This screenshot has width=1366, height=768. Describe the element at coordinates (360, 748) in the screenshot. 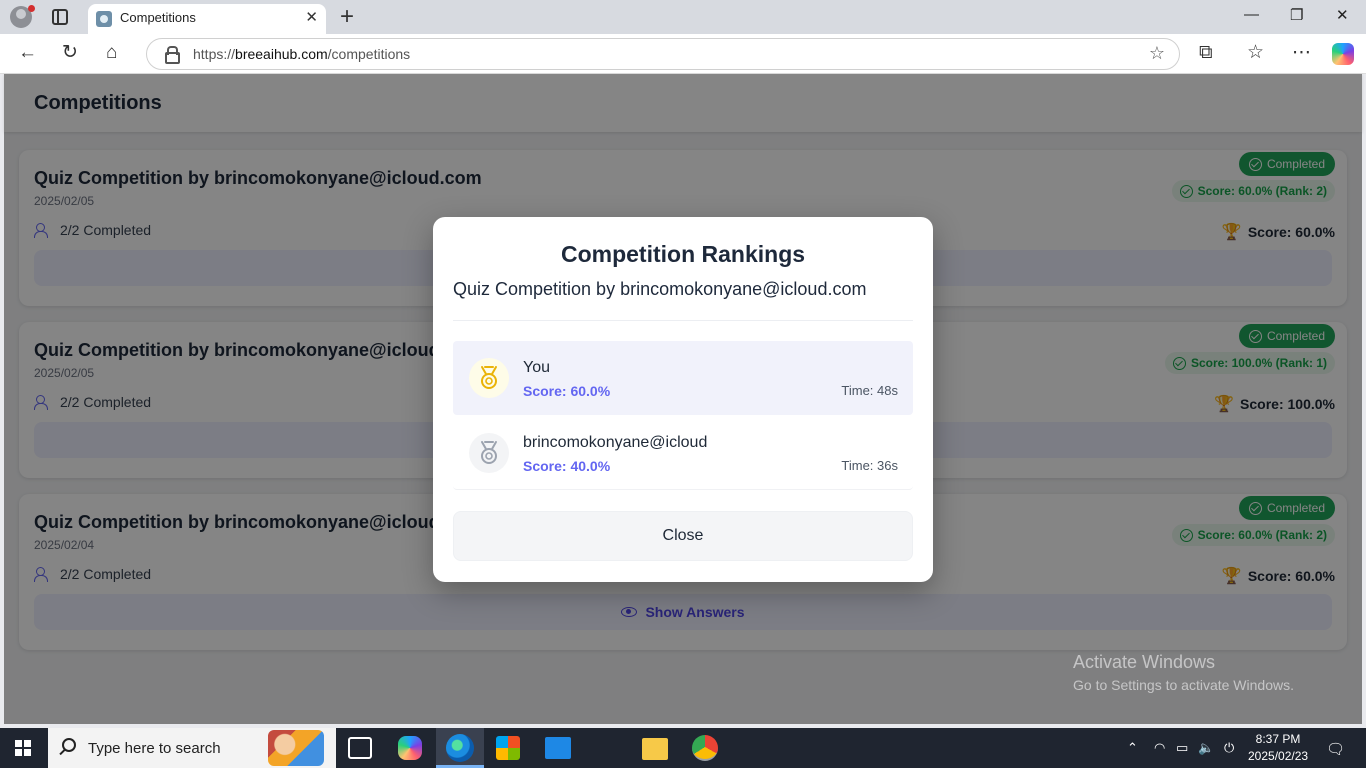

I see `task-view-icon` at that location.